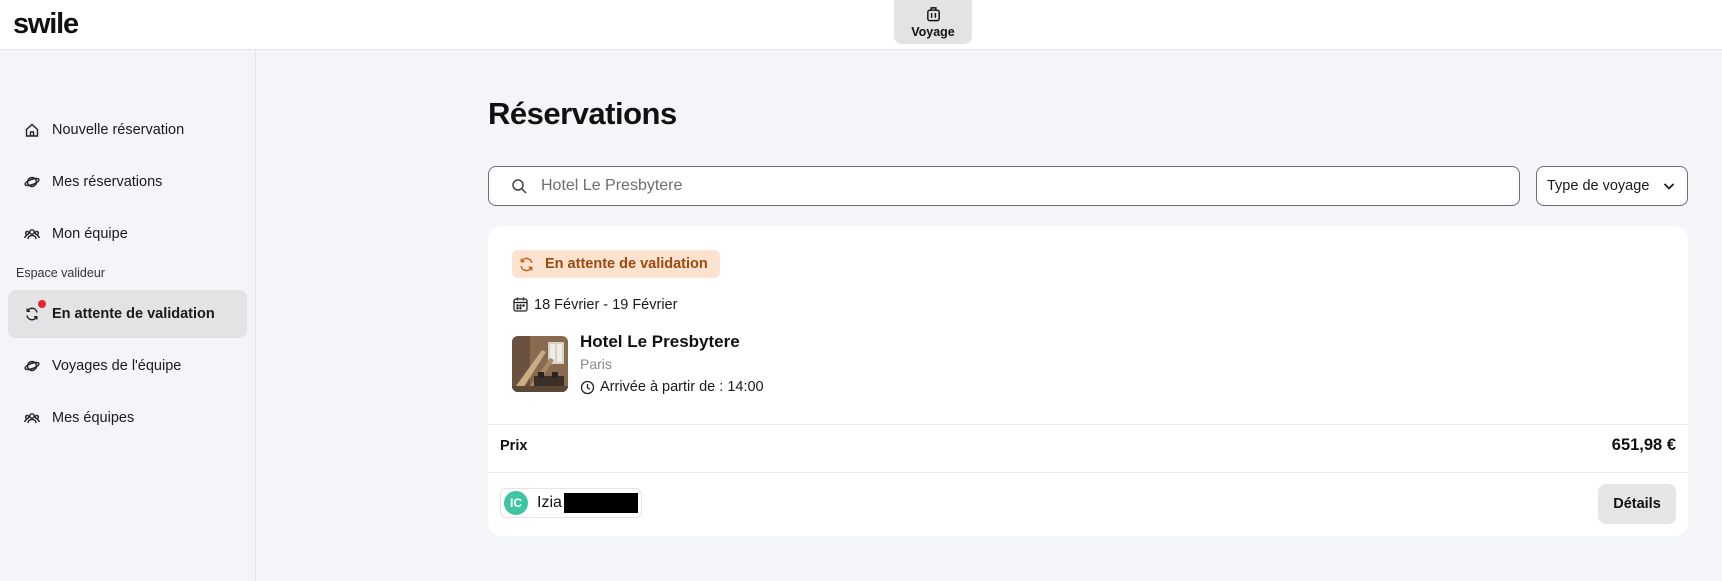 The width and height of the screenshot is (1722, 581). I want to click on sidebar-item-mes-equipes: Mes équipes, so click(127, 418).